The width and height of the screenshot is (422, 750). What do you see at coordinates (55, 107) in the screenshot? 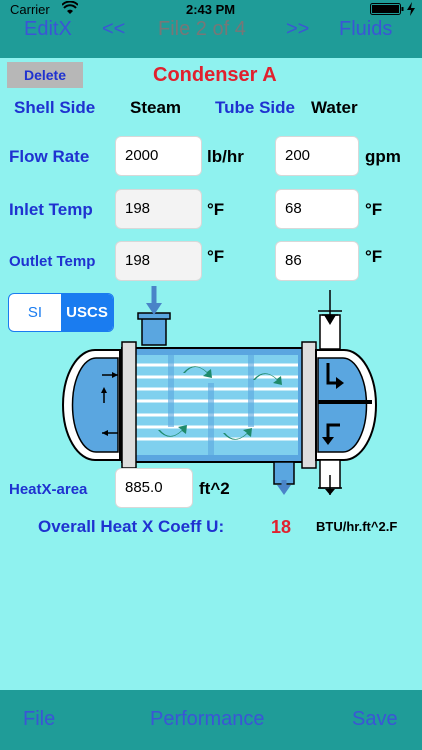
I see `shell-side-label: Shell Side` at bounding box center [55, 107].